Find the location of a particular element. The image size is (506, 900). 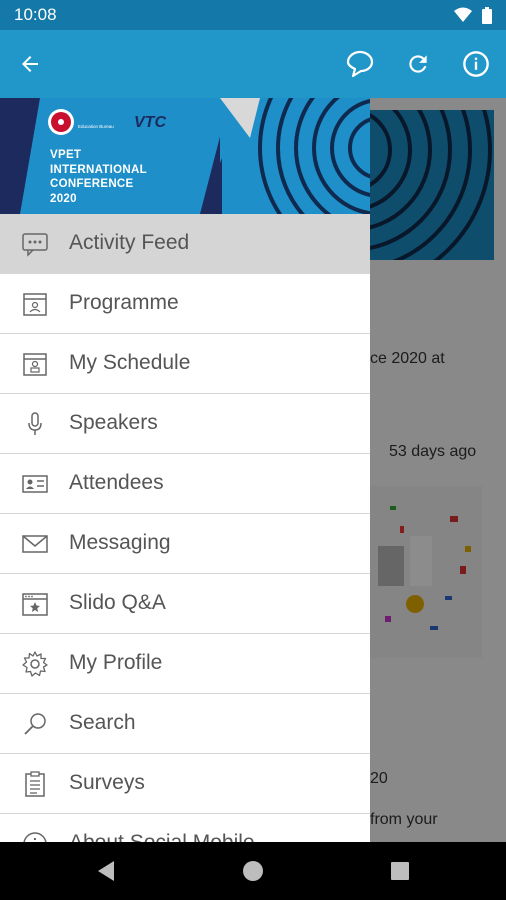

calendar-person-icon is located at coordinates (35, 364).